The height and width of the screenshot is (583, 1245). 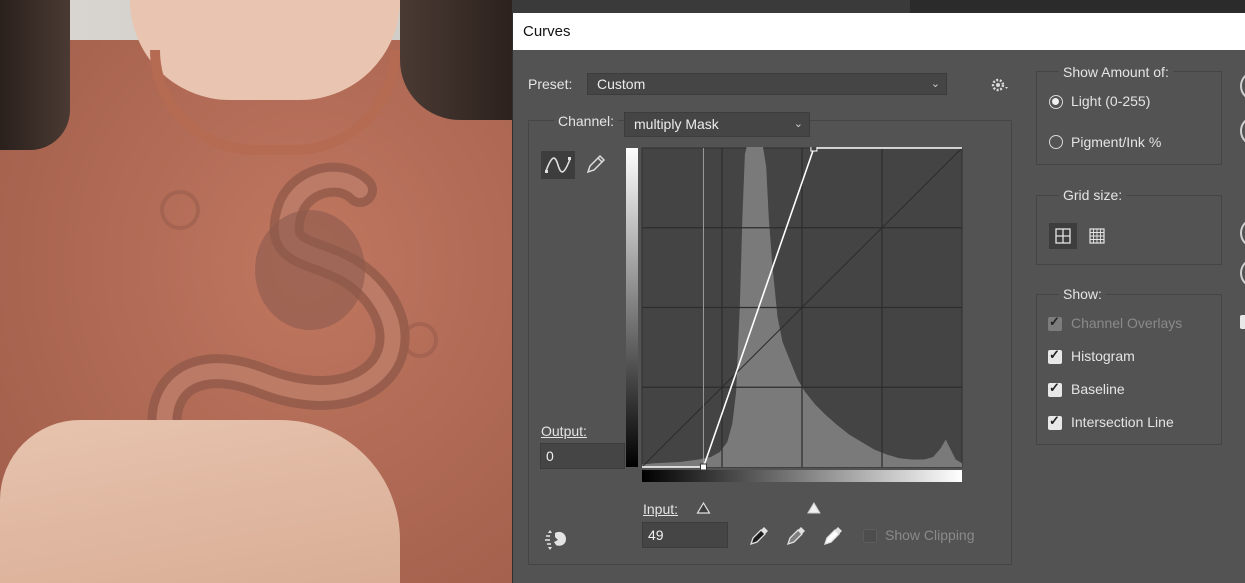 What do you see at coordinates (1055, 388) in the screenshot?
I see `baseline-checkbox` at bounding box center [1055, 388].